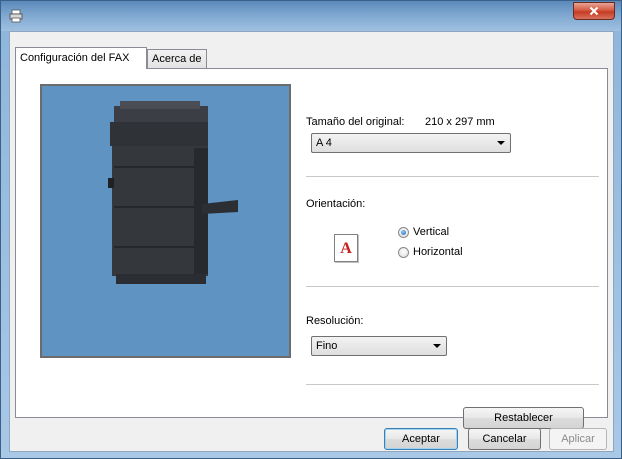 The image size is (622, 459). Describe the element at coordinates (346, 248) in the screenshot. I see `orientation-preview-icon: A` at that location.